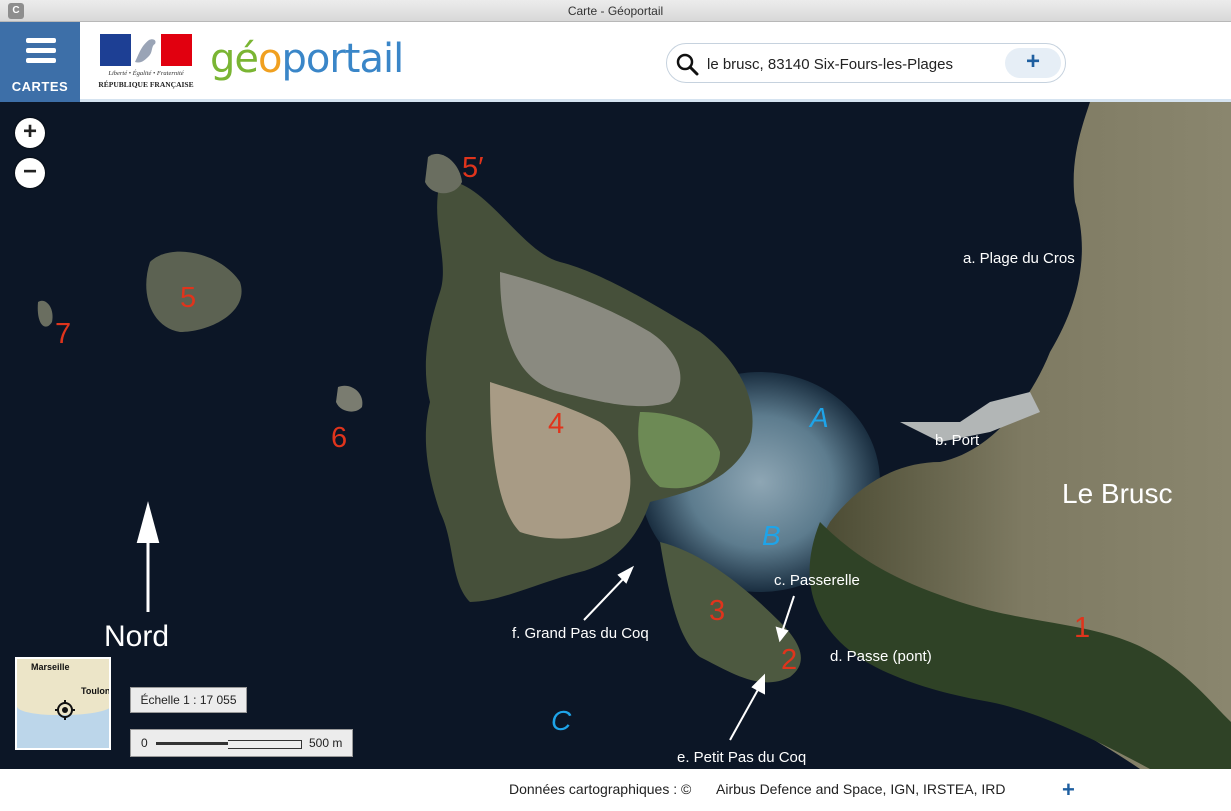  I want to click on geoportail-logo: géoportail, so click(307, 59).